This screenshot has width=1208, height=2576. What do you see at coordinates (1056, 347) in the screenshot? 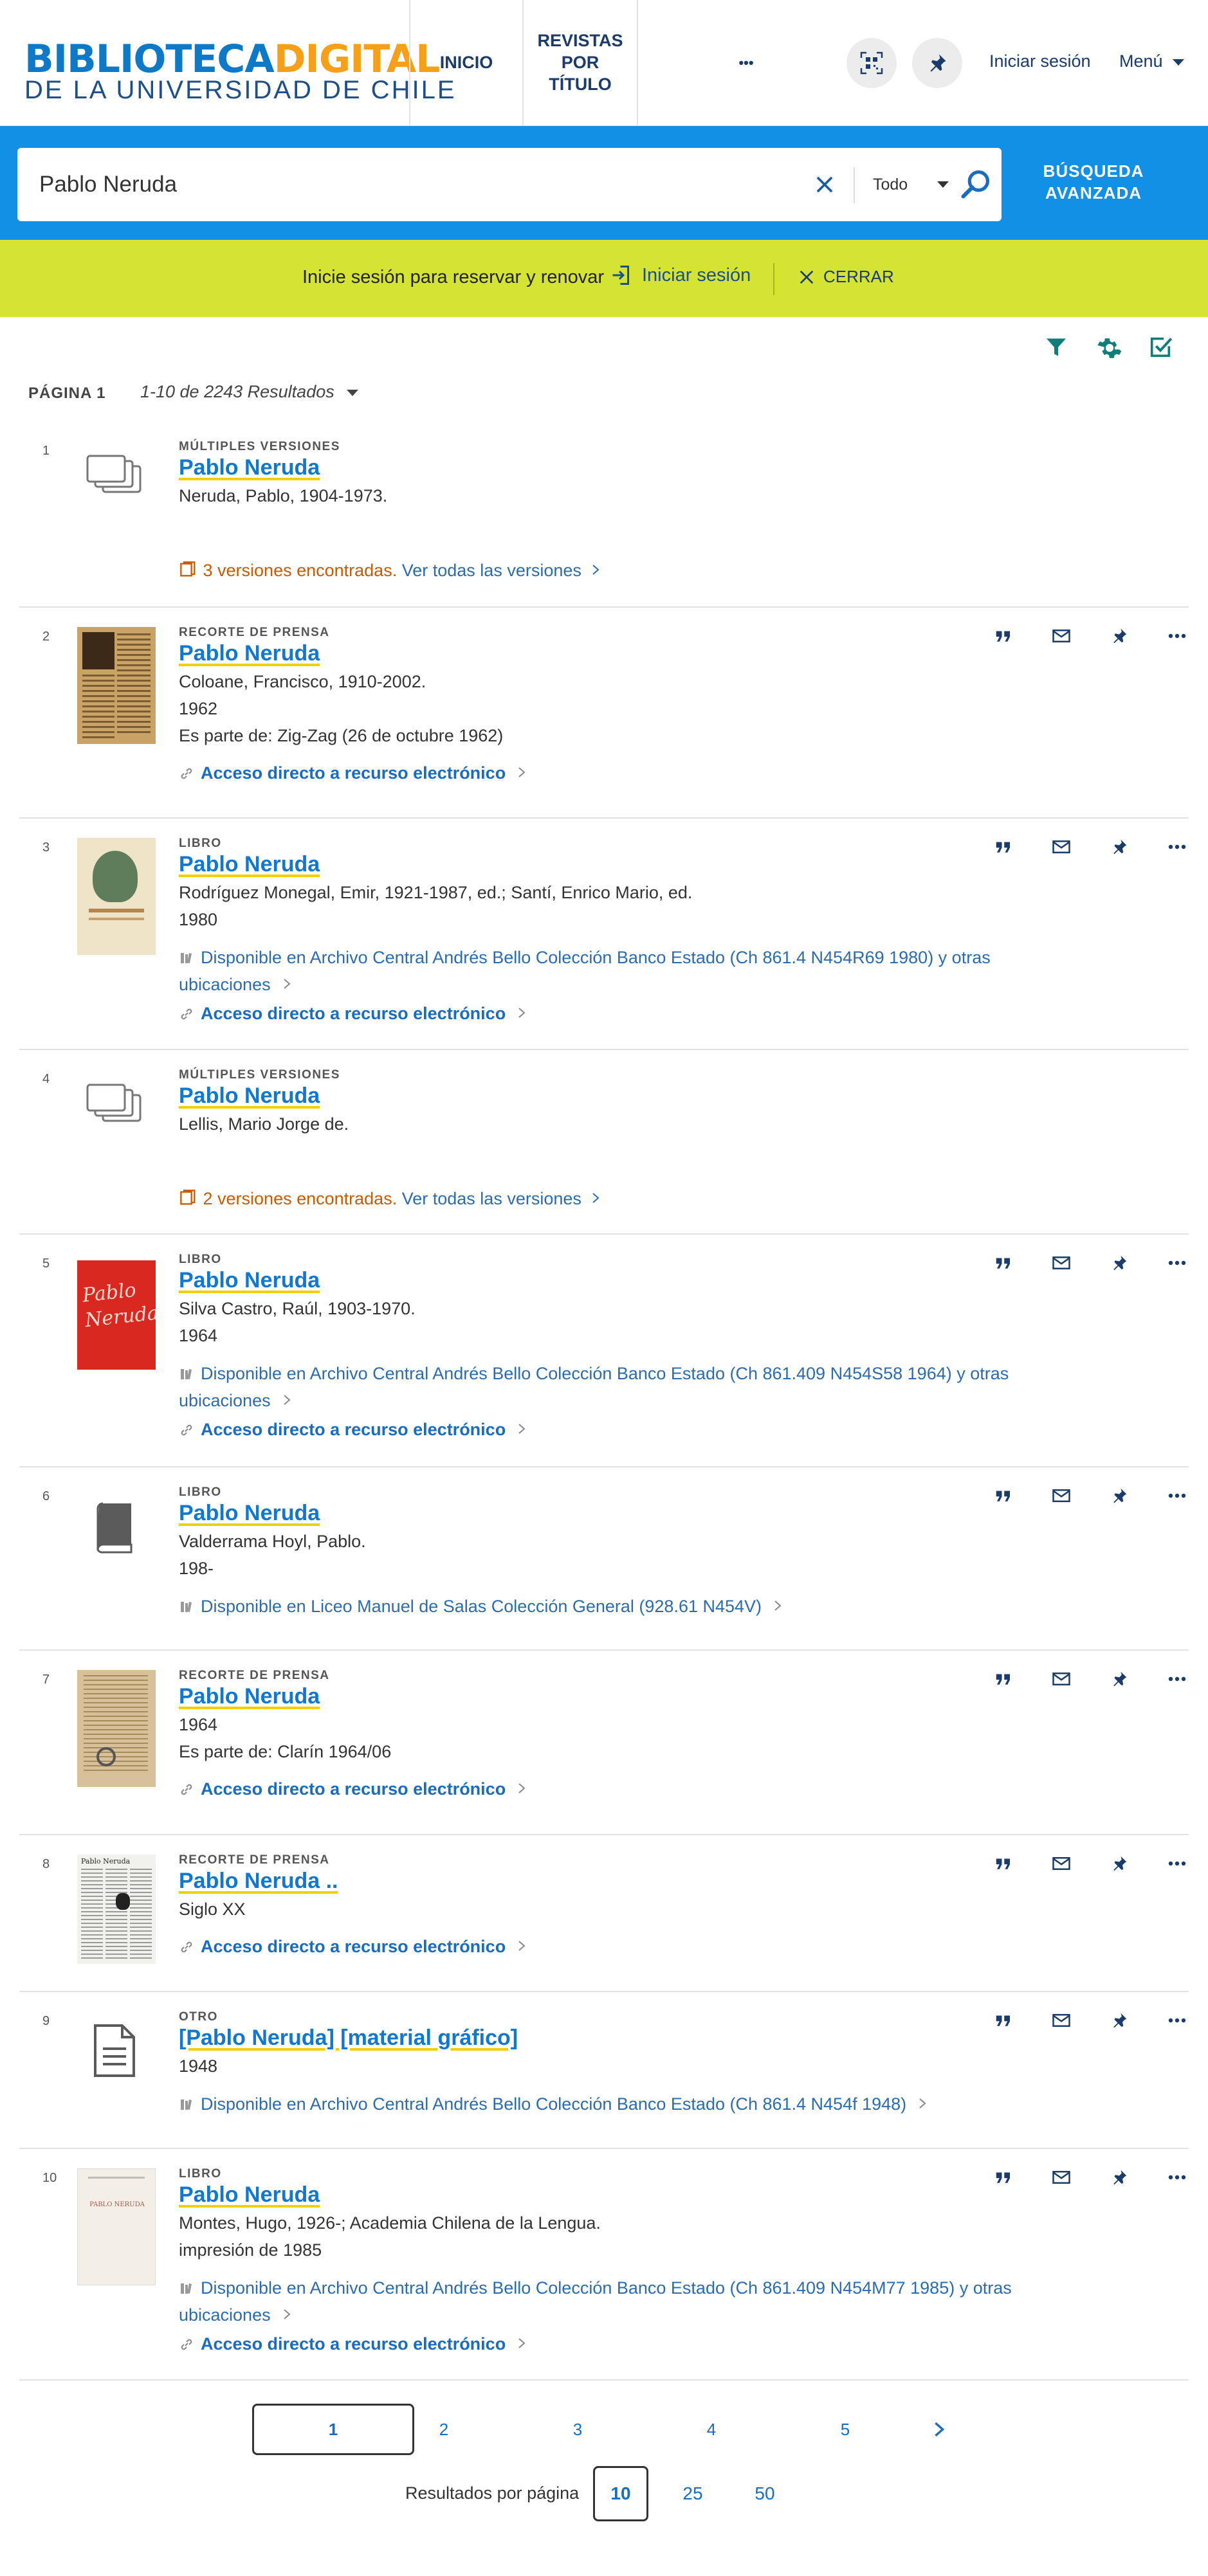
I see `filter-icon` at bounding box center [1056, 347].